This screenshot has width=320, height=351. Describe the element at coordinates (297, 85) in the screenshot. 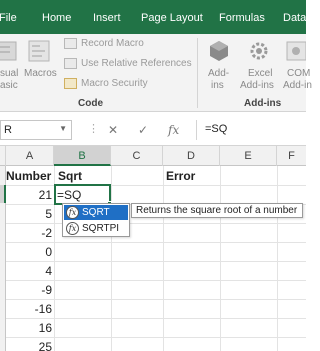

I see `com-add-ins-label-2: Add-in` at that location.